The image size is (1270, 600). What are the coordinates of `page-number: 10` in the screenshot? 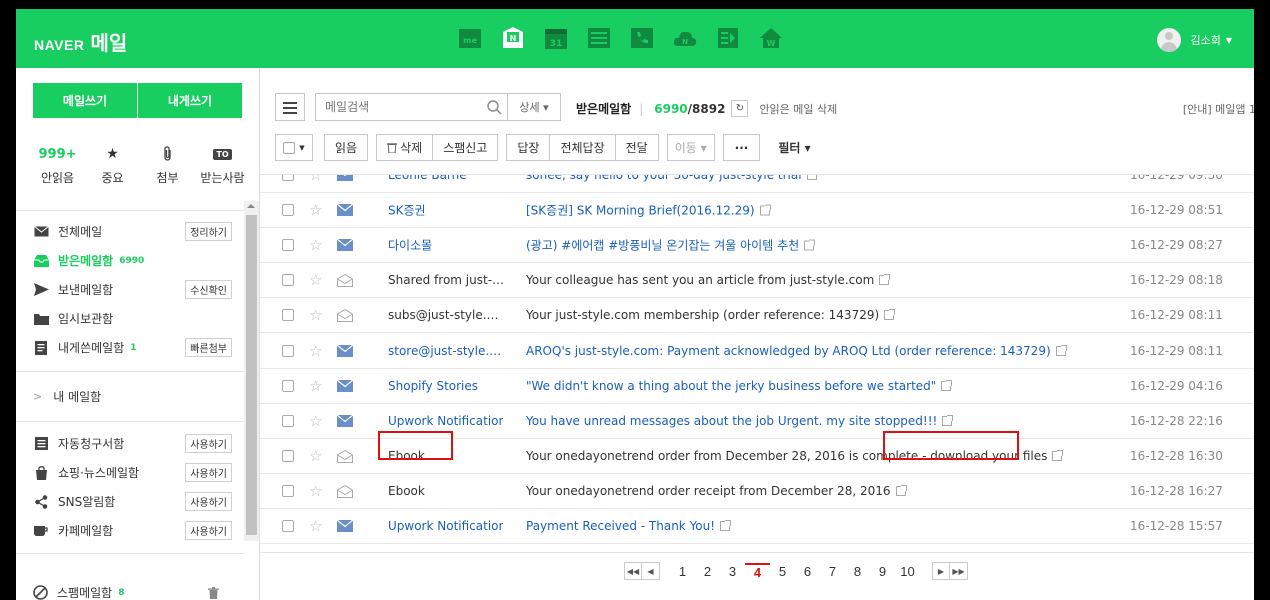 It's located at (907, 571).